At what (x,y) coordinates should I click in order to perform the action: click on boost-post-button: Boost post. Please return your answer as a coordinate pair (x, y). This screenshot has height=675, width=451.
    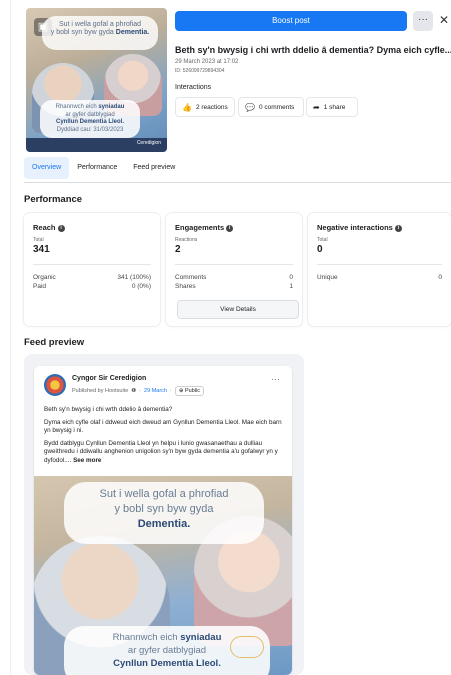
    Looking at the image, I should click on (291, 21).